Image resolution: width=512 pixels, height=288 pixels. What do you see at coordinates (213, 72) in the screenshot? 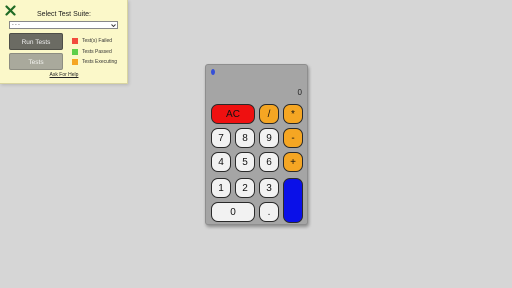
I see `status-indicator` at bounding box center [213, 72].